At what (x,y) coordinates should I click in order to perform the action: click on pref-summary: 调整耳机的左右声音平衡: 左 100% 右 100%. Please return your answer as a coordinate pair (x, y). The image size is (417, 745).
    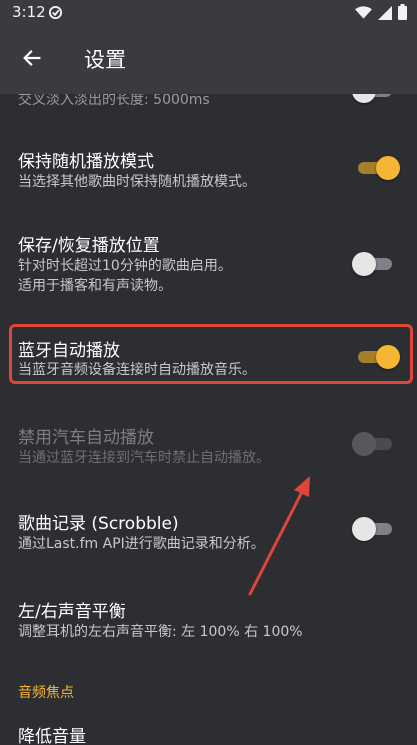
    Looking at the image, I should click on (160, 632).